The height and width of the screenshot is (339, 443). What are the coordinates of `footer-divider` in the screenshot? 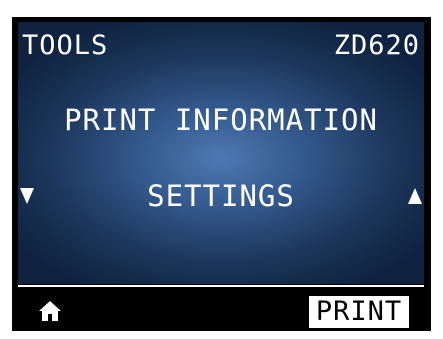 It's located at (221, 286).